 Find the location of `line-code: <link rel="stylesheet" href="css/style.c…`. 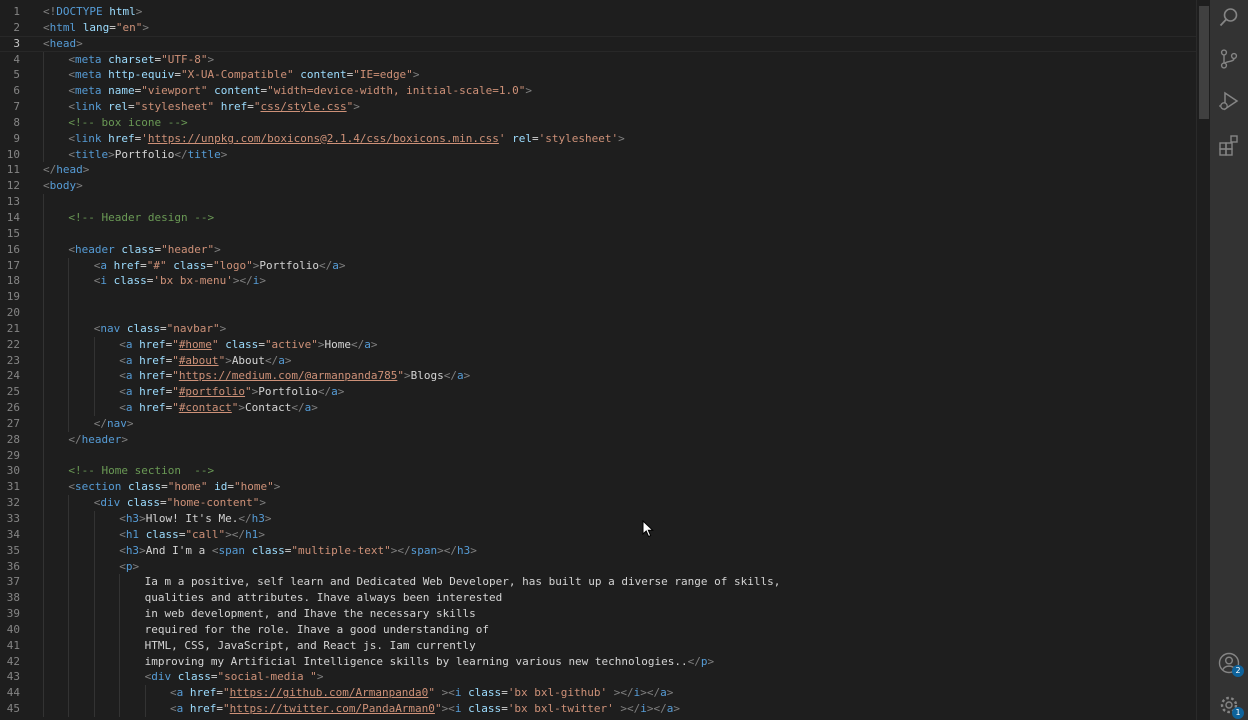

line-code: <link rel="stylesheet" href="css/style.c… is located at coordinates (213, 107).